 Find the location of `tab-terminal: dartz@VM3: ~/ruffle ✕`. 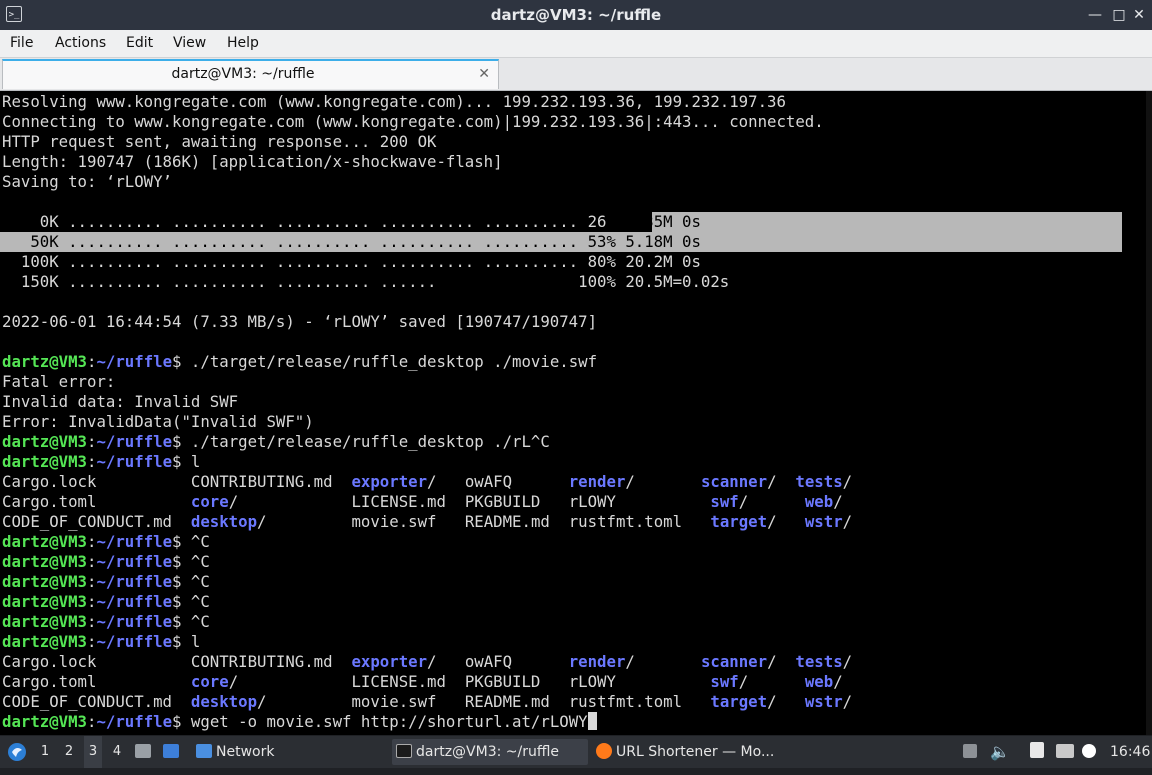

tab-terminal: dartz@VM3: ~/ruffle ✕ is located at coordinates (250, 74).